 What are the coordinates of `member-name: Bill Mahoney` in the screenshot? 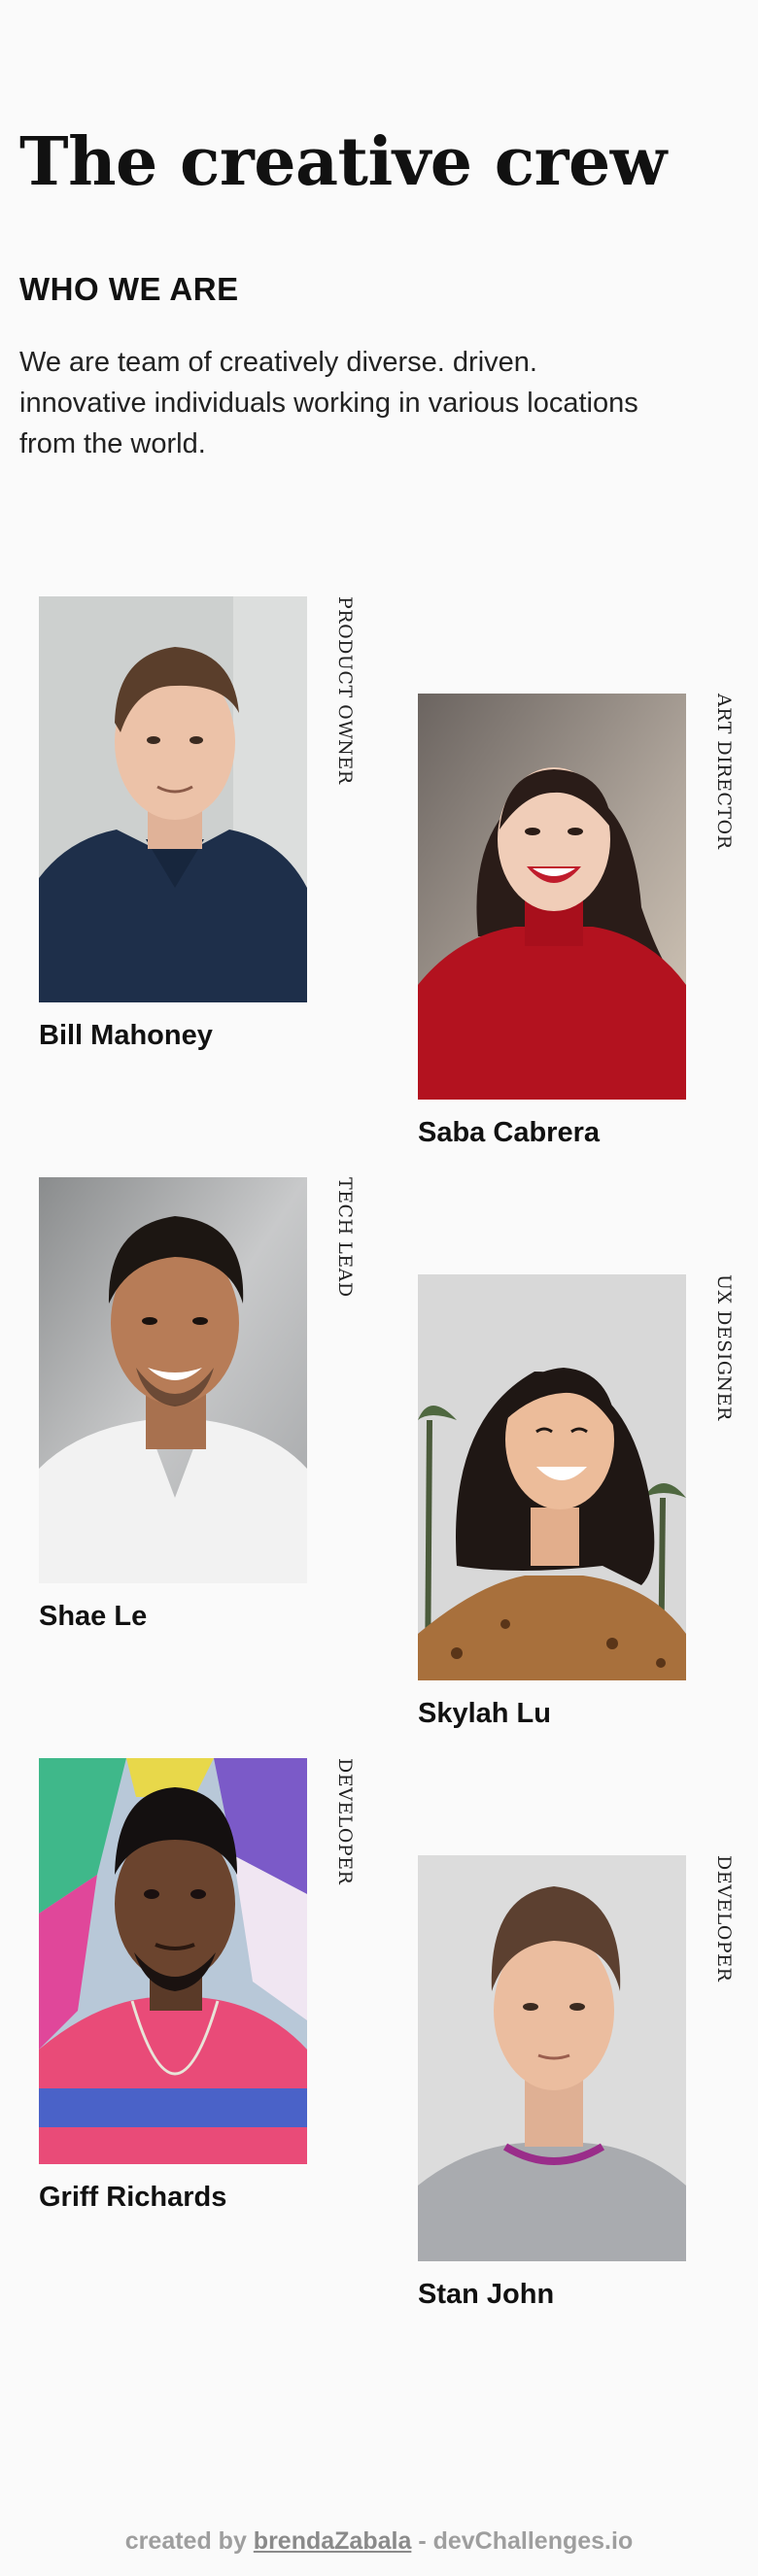 It's located at (126, 1035).